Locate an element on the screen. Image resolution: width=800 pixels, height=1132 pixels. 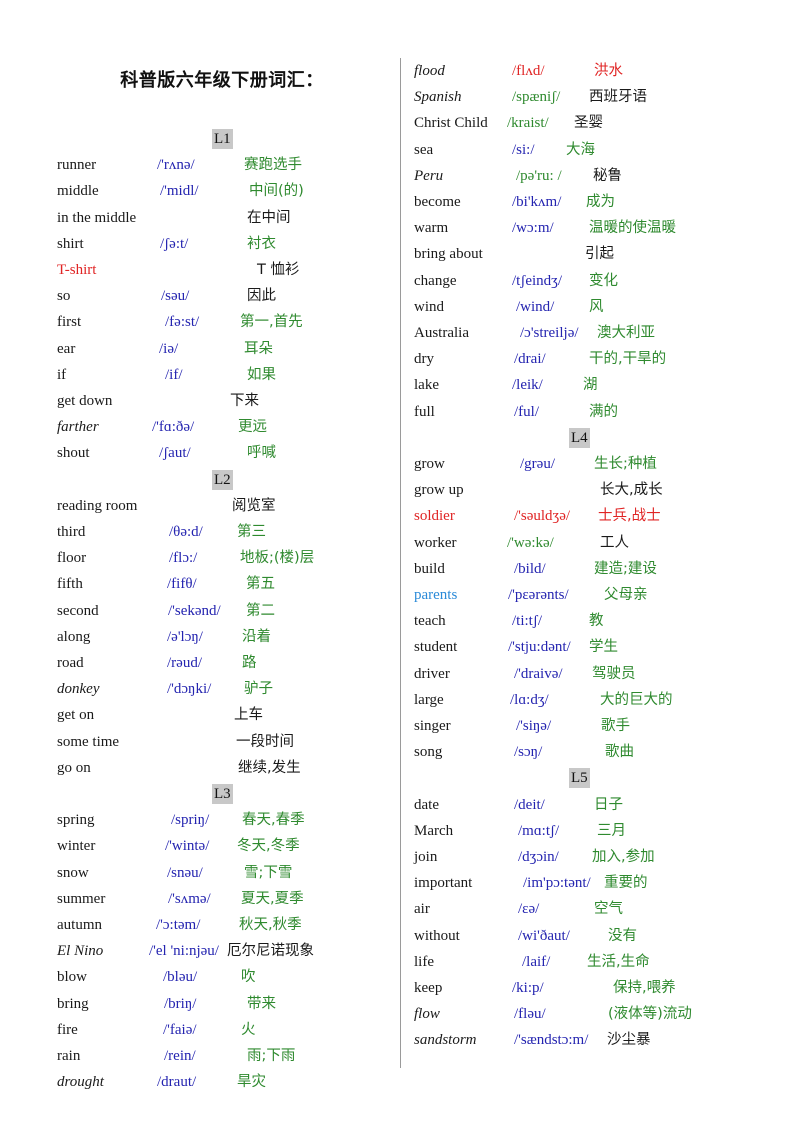
vocab-meaning: 继续,发生 is located at coordinates (269, 767).